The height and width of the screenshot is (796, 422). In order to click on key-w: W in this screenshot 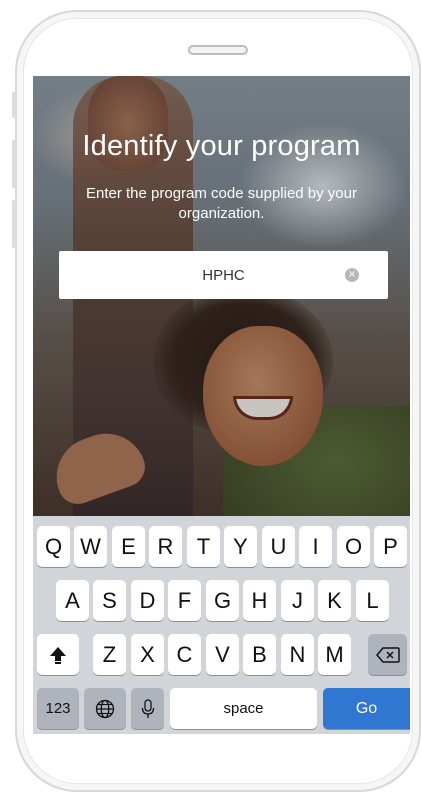, I will do `click(90, 546)`.